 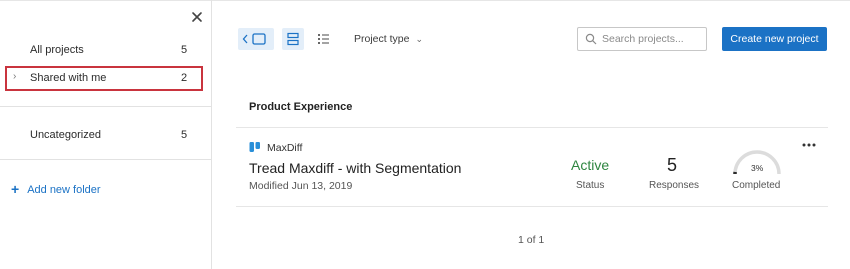 What do you see at coordinates (301, 186) in the screenshot?
I see `modified-date: Modified Jun 13, 2019` at bounding box center [301, 186].